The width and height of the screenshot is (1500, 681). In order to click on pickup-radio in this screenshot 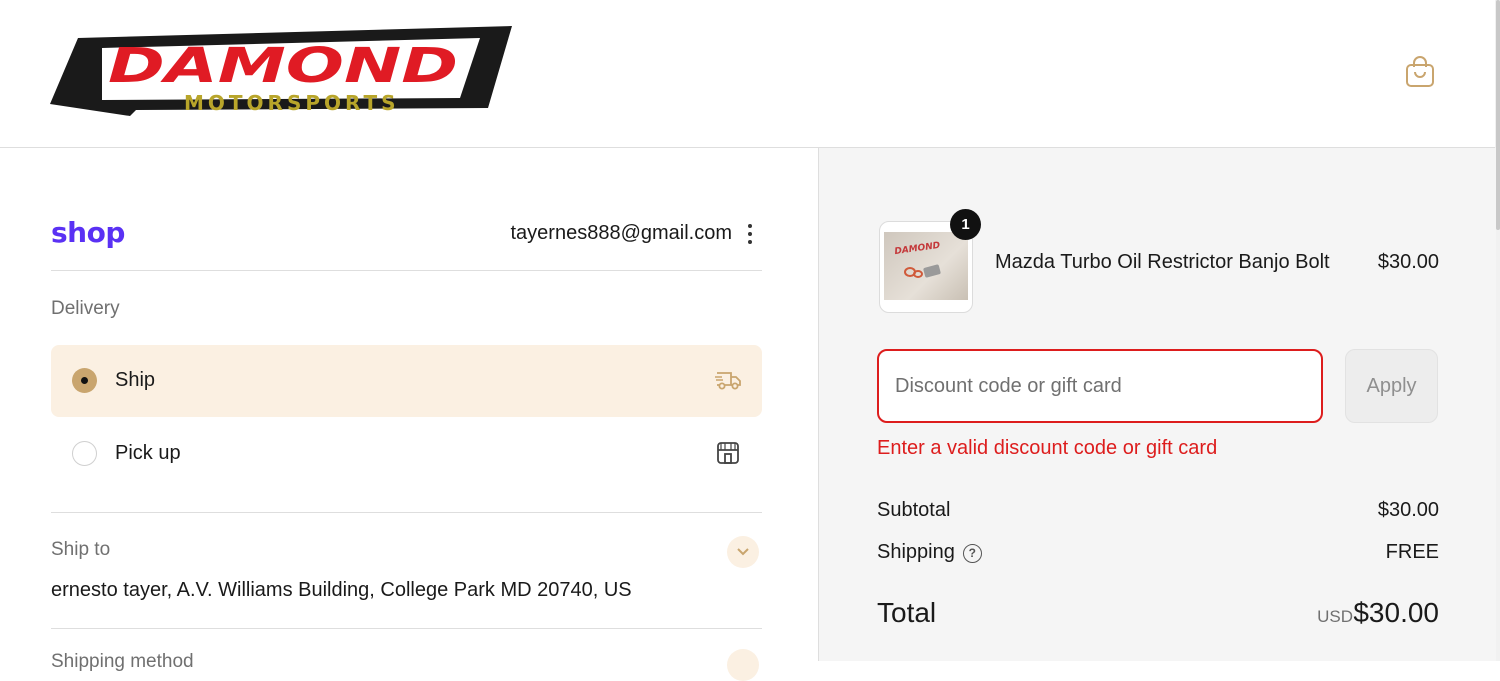, I will do `click(84, 453)`.